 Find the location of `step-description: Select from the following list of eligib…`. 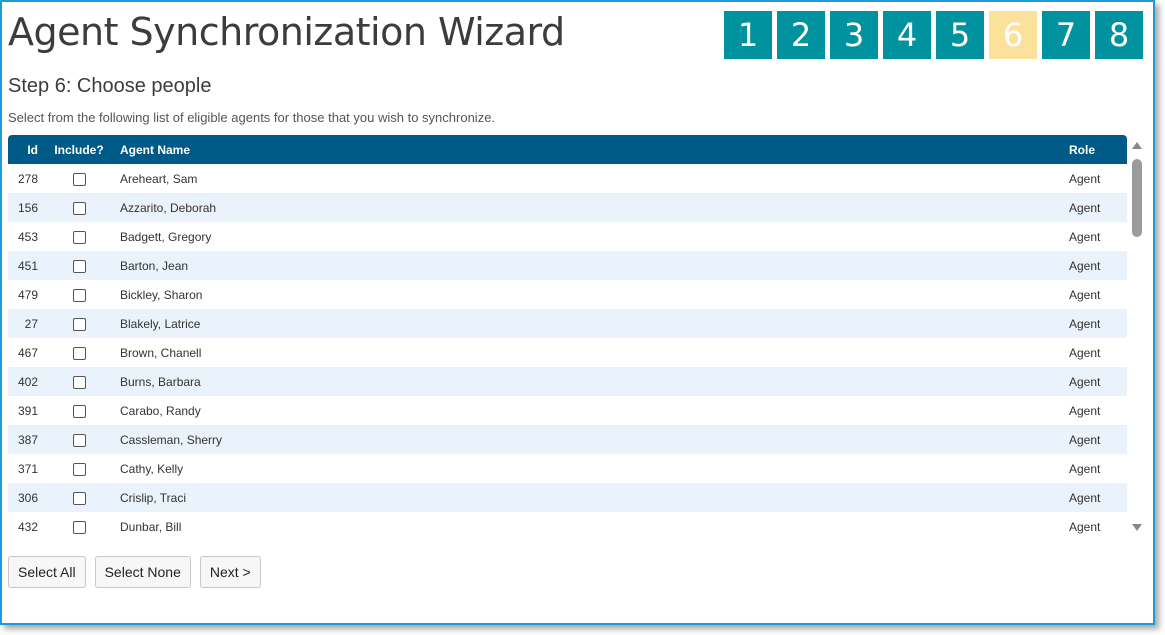

step-description: Select from the following list of eligib… is located at coordinates (252, 117).